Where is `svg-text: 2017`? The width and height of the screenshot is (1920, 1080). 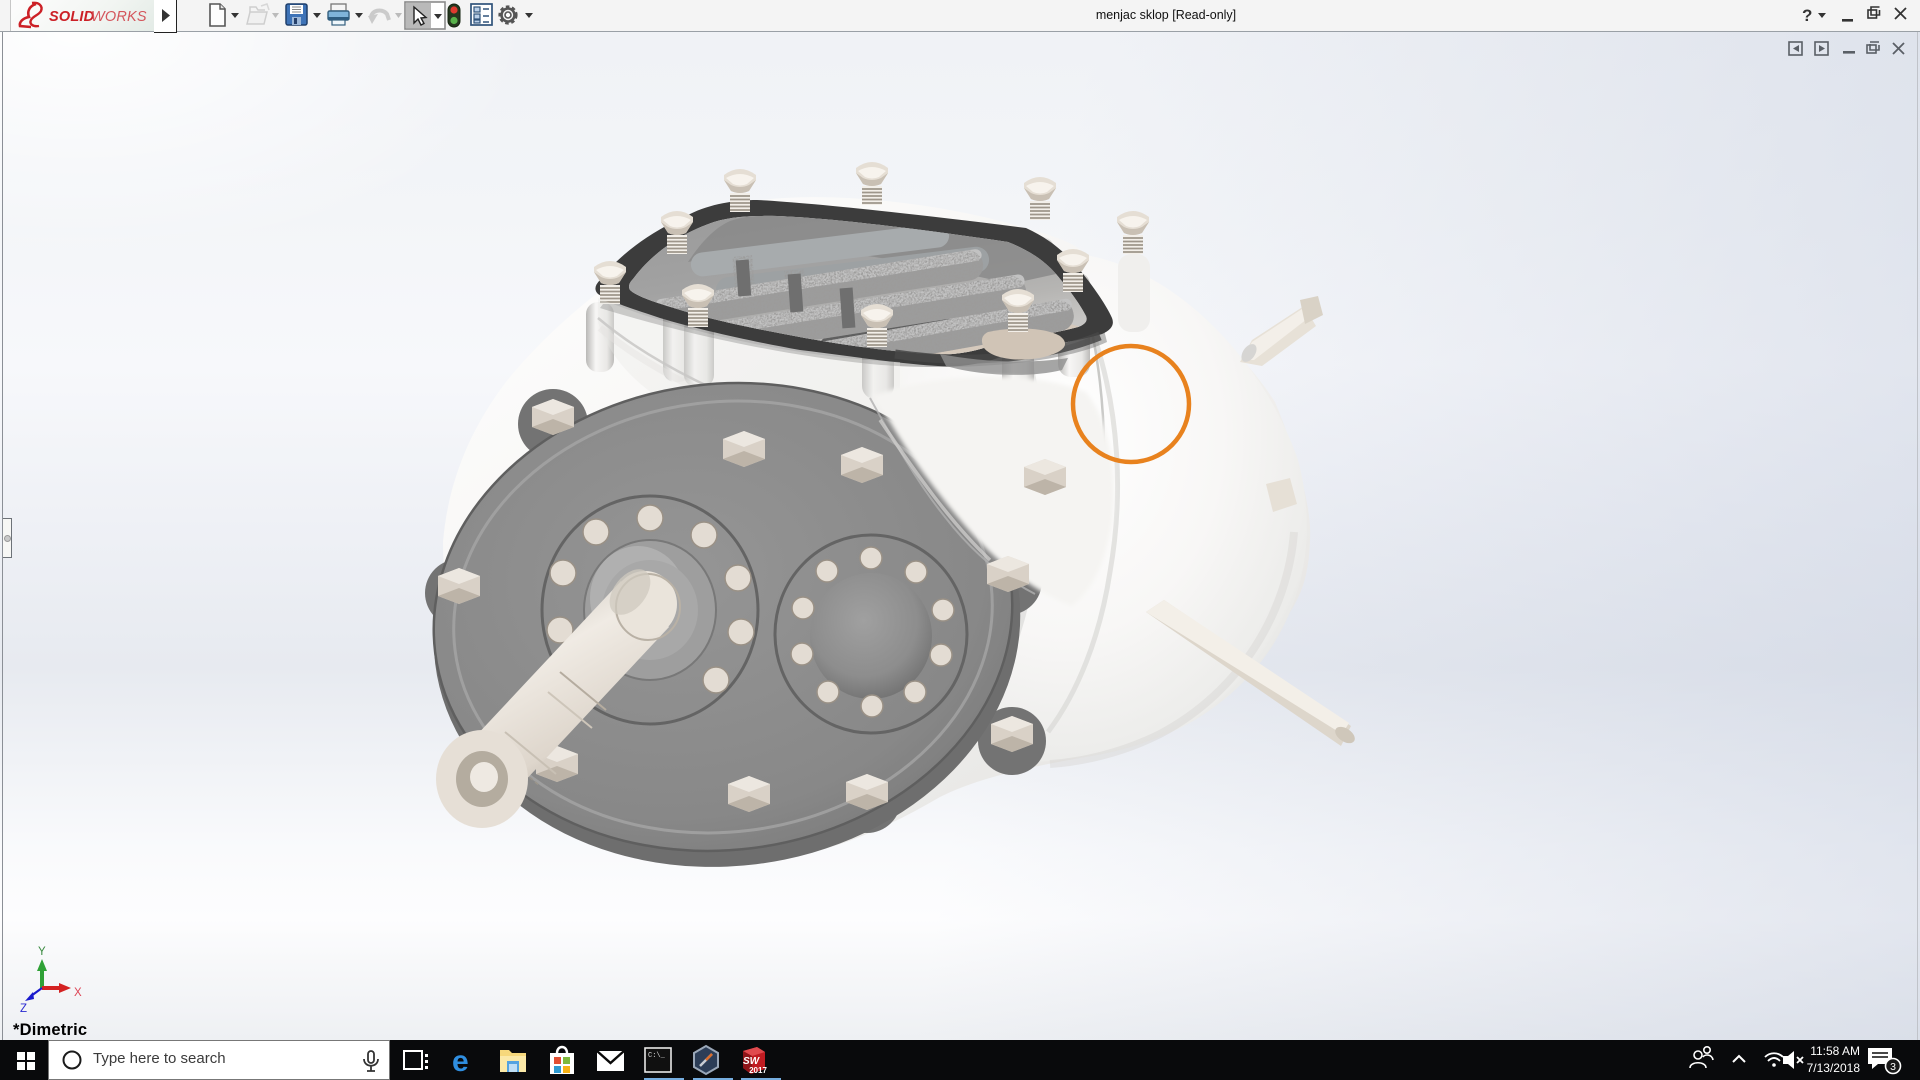
svg-text: 2017 is located at coordinates (758, 1070).